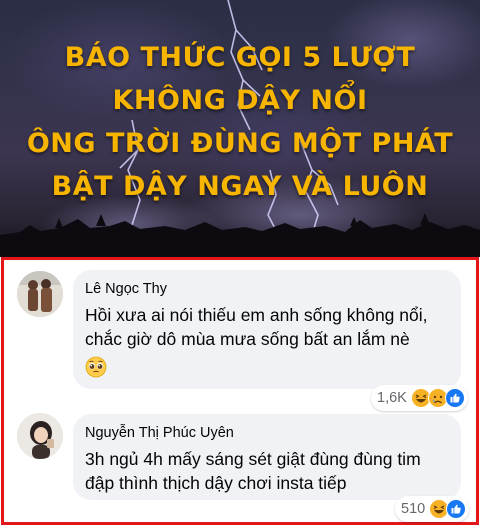 The height and width of the screenshot is (526, 480). What do you see at coordinates (267, 367) in the screenshot?
I see `pleading-face-icon` at bounding box center [267, 367].